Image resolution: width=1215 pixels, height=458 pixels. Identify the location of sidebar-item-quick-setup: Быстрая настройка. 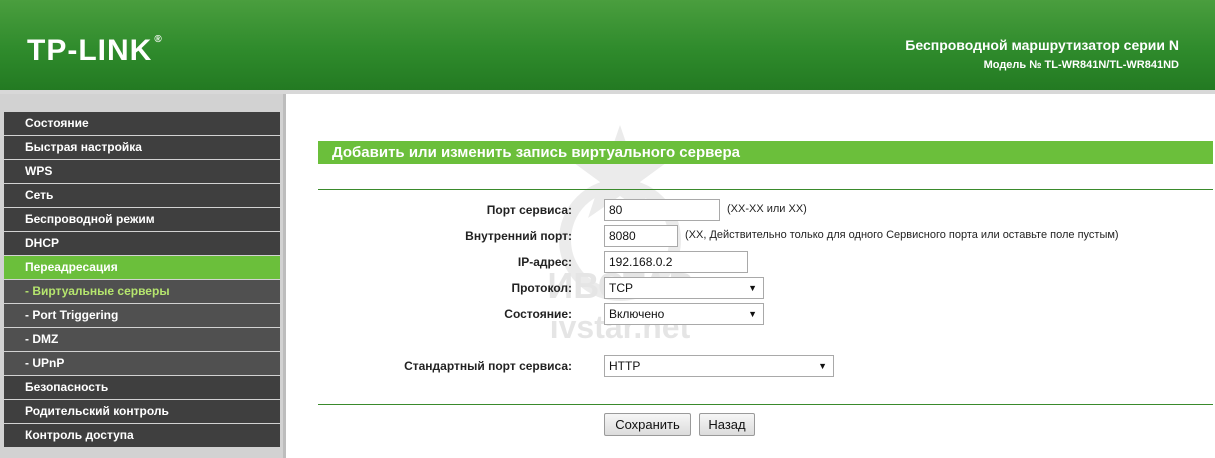
(142, 147).